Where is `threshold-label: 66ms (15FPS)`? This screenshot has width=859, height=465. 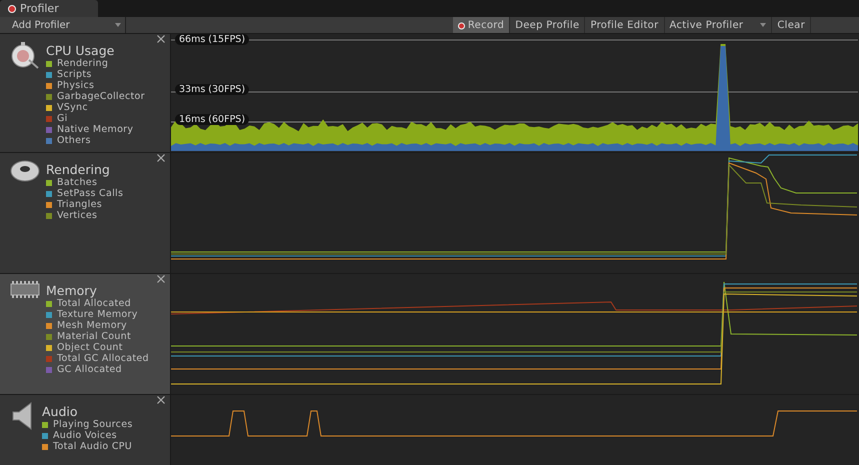 threshold-label: 66ms (15FPS) is located at coordinates (212, 39).